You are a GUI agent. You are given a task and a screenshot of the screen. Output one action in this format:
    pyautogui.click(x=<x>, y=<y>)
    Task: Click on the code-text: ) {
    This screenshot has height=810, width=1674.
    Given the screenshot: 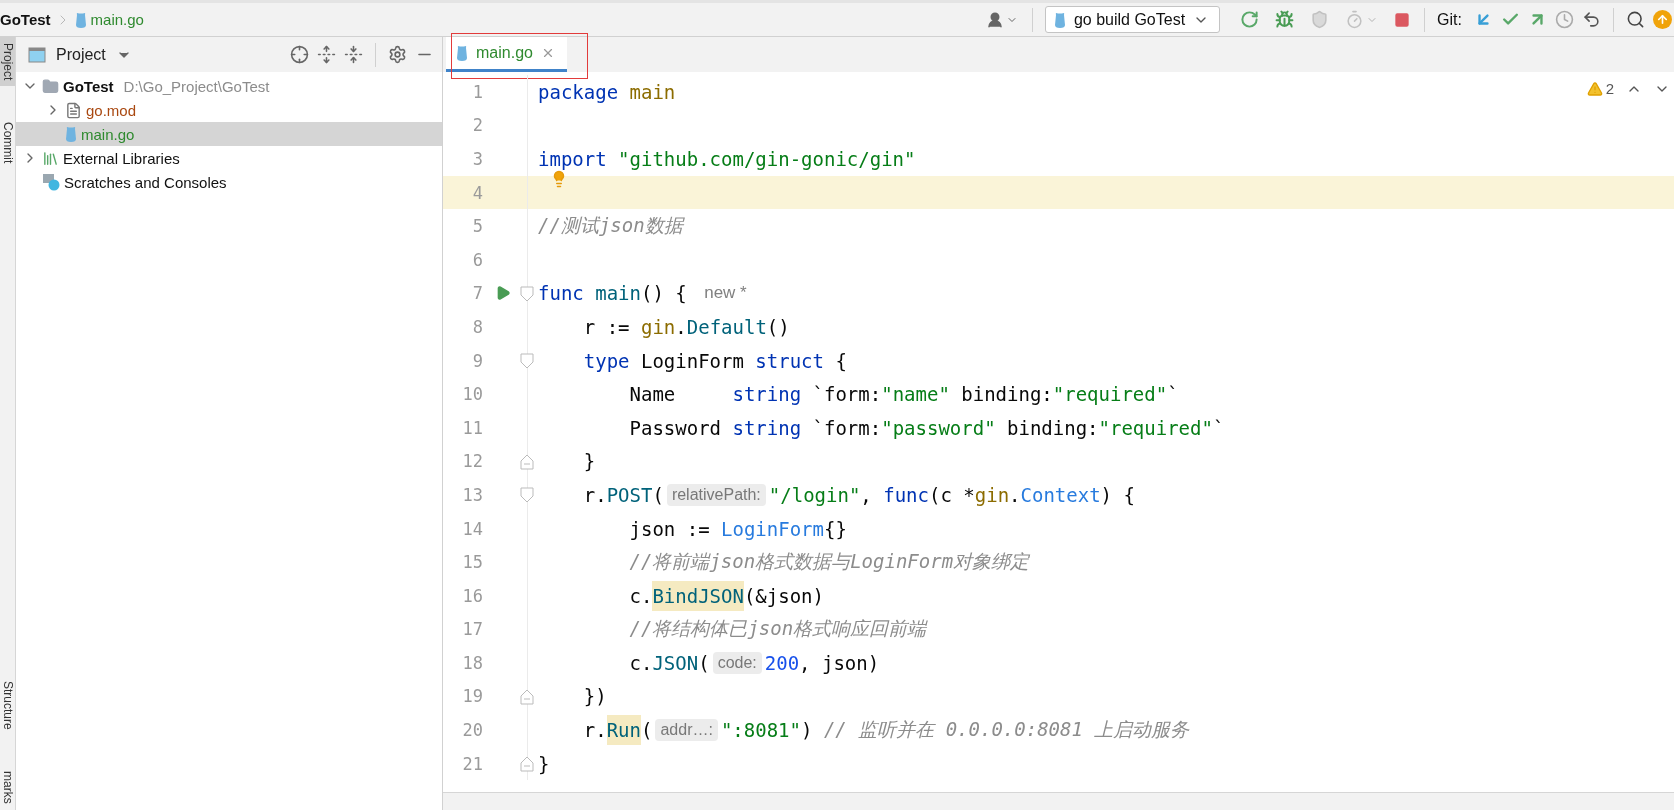 What is the action you would take?
    pyautogui.click(x=1117, y=494)
    